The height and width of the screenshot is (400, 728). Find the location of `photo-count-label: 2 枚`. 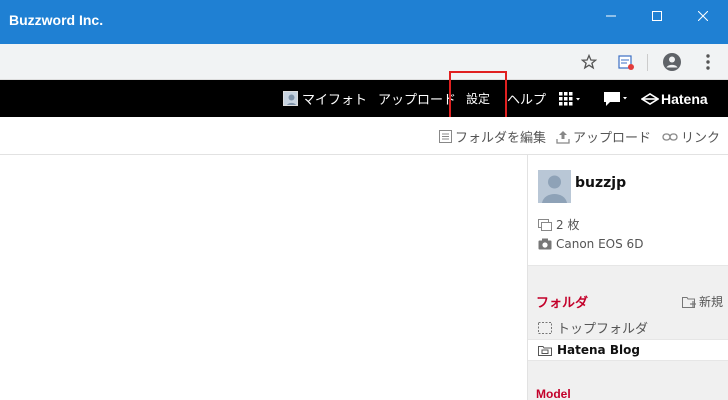

photo-count-label: 2 枚 is located at coordinates (568, 225).